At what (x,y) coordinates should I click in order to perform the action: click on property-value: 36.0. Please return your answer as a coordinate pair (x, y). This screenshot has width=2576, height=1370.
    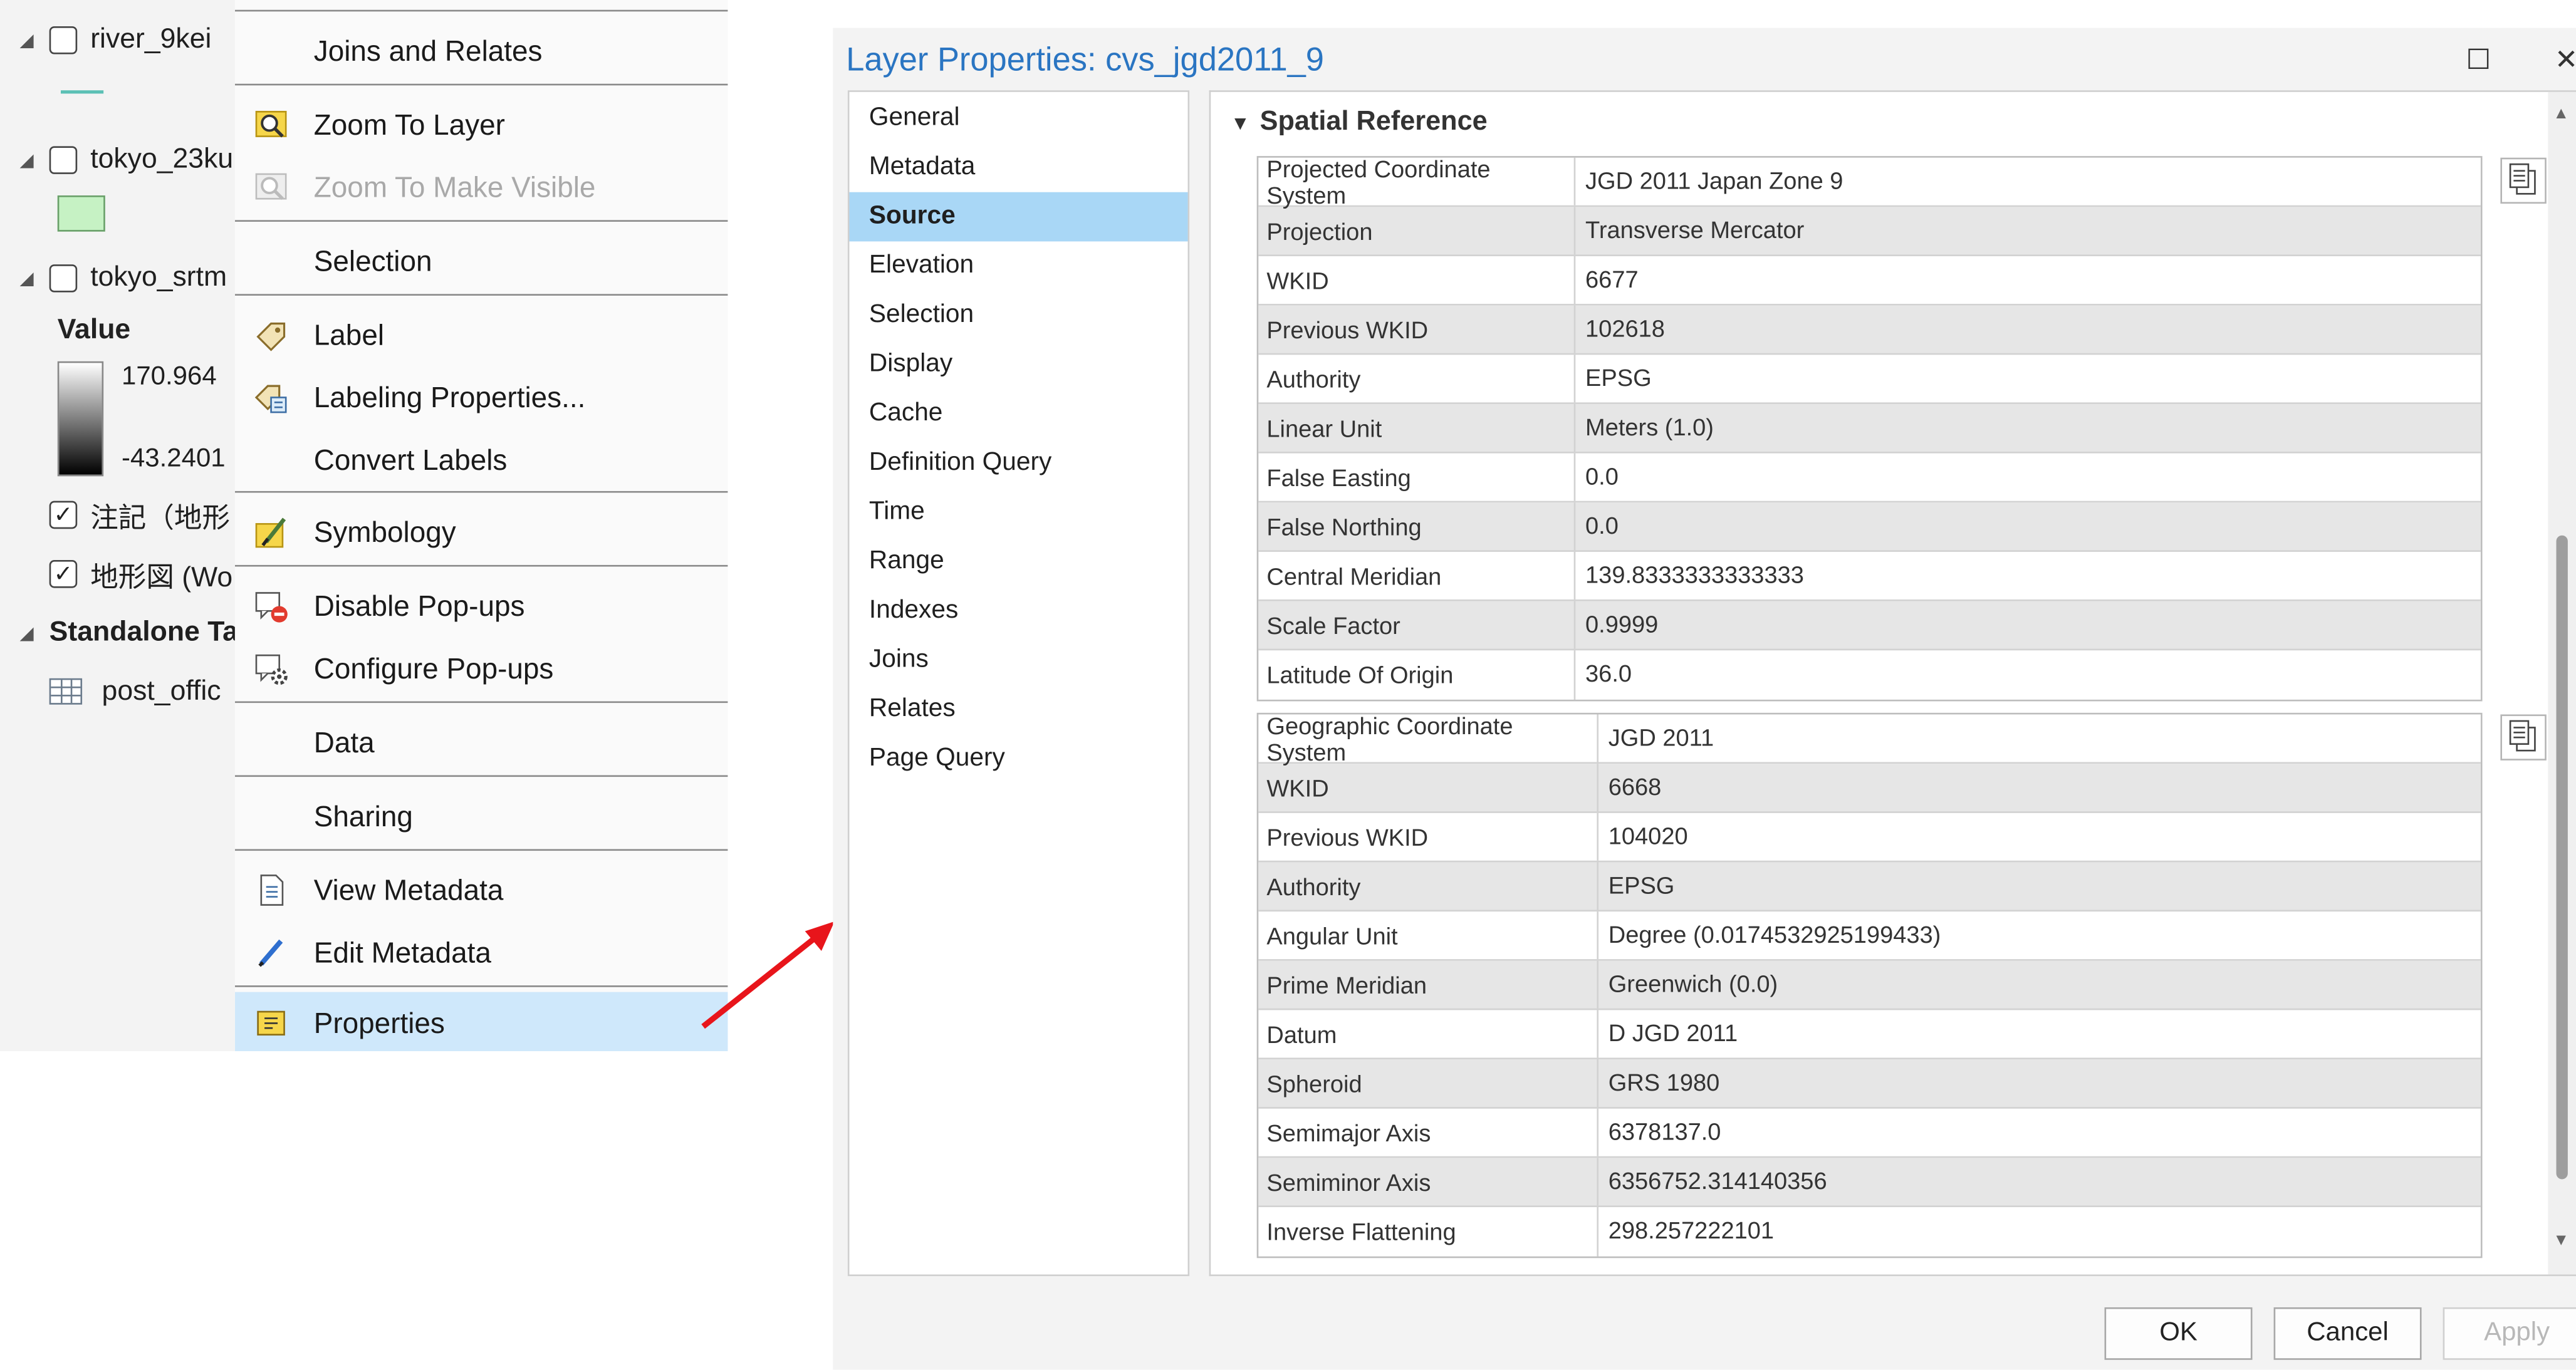
    Looking at the image, I should click on (1608, 675).